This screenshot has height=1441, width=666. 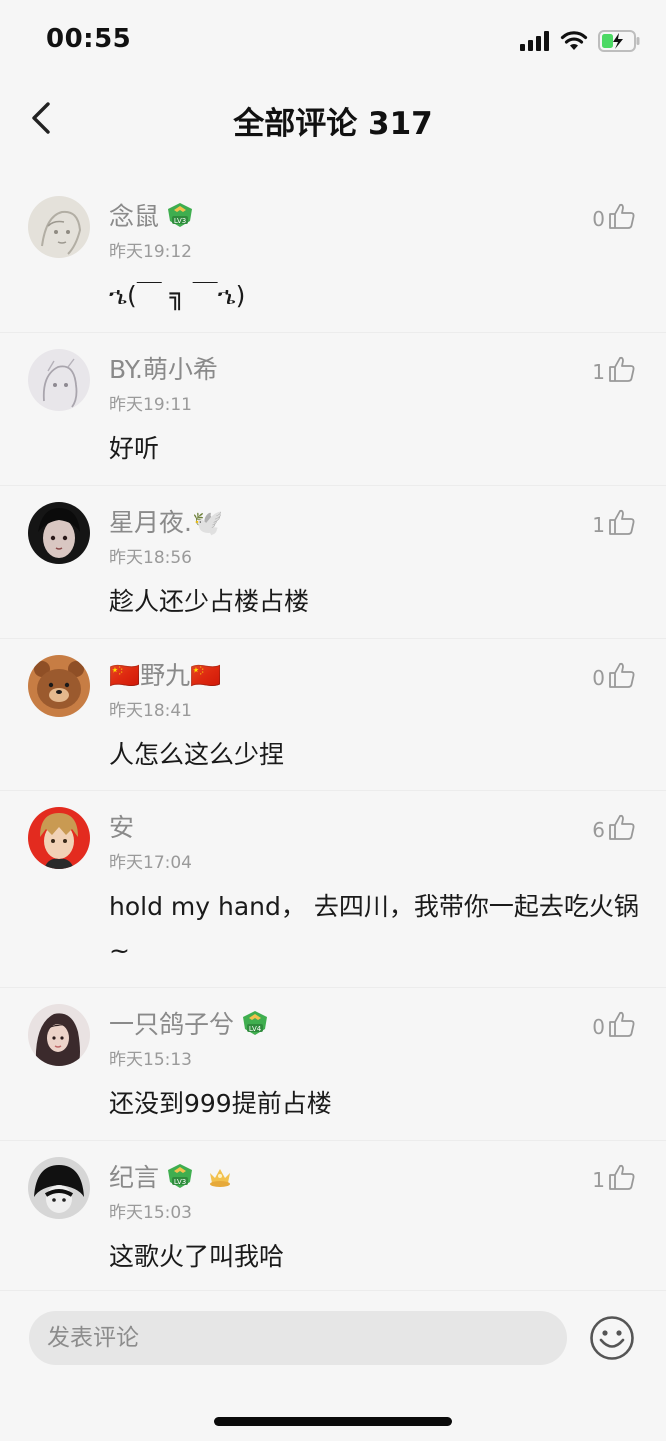 I want to click on name-row: 一只鸽子兮 LV4, so click(x=189, y=1023).